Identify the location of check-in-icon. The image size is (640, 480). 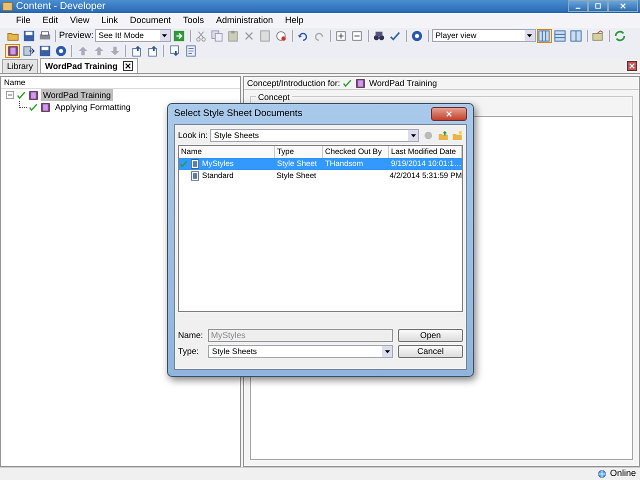
(152, 51).